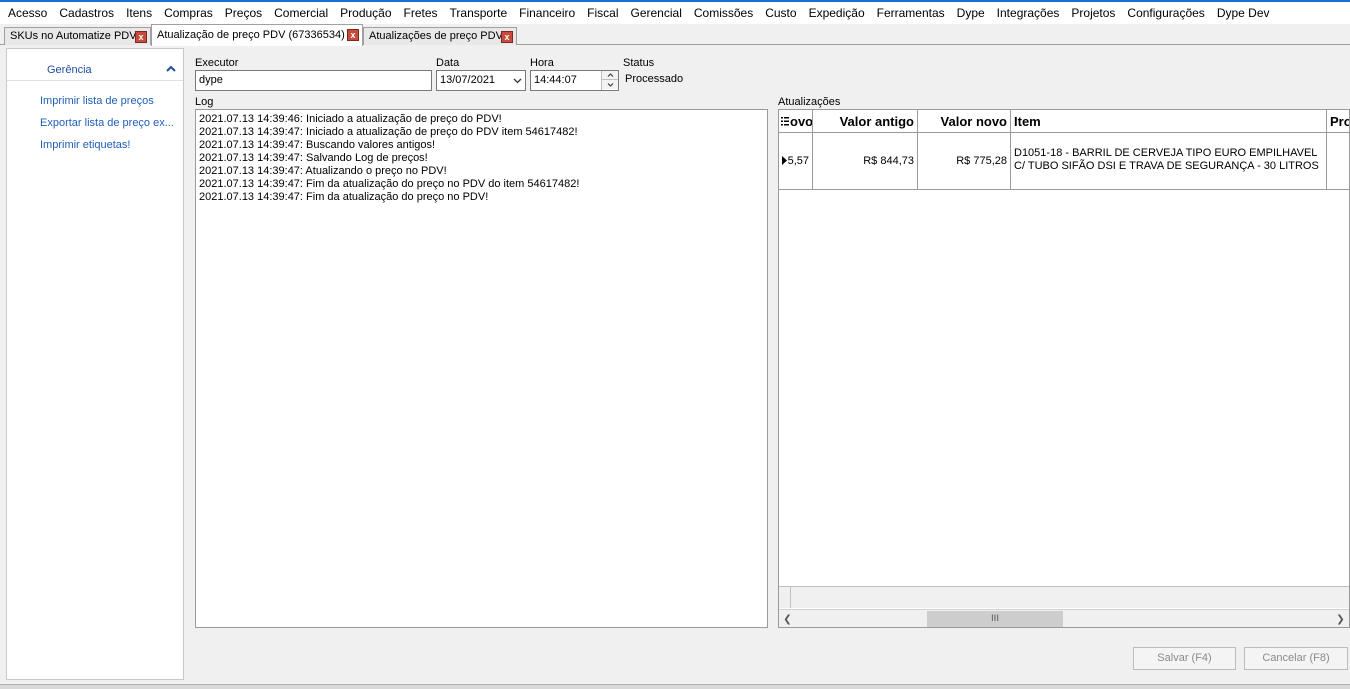 This screenshot has width=1350, height=689. I want to click on column-chooser-header: ovo, so click(796, 121).